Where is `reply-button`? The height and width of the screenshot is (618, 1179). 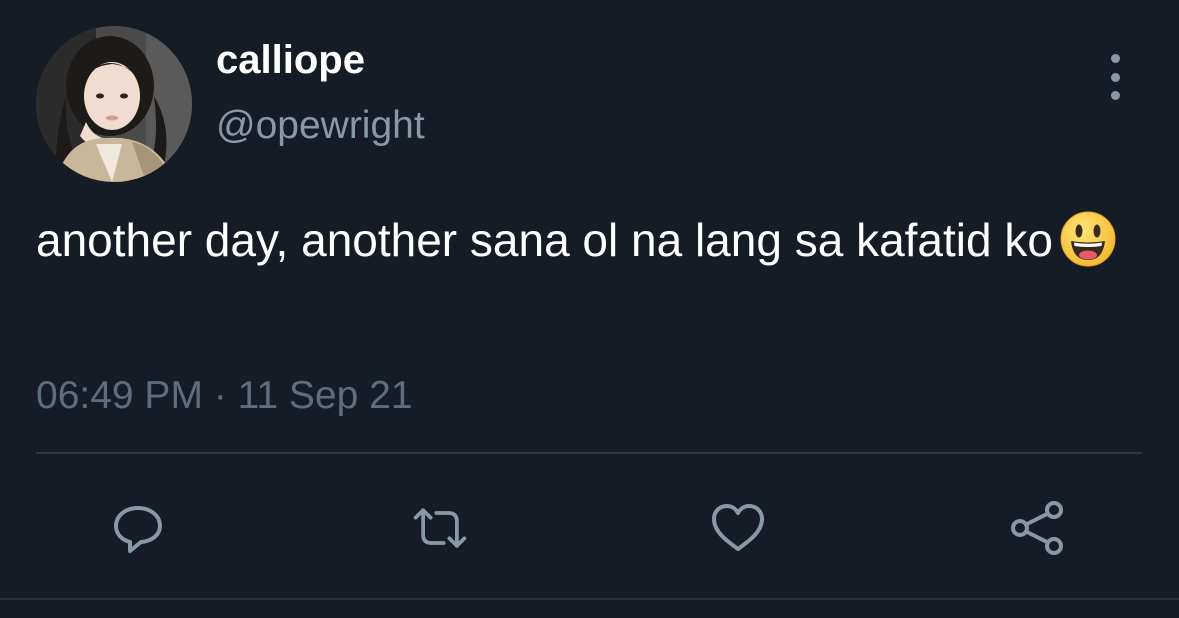
reply-button is located at coordinates (138, 528).